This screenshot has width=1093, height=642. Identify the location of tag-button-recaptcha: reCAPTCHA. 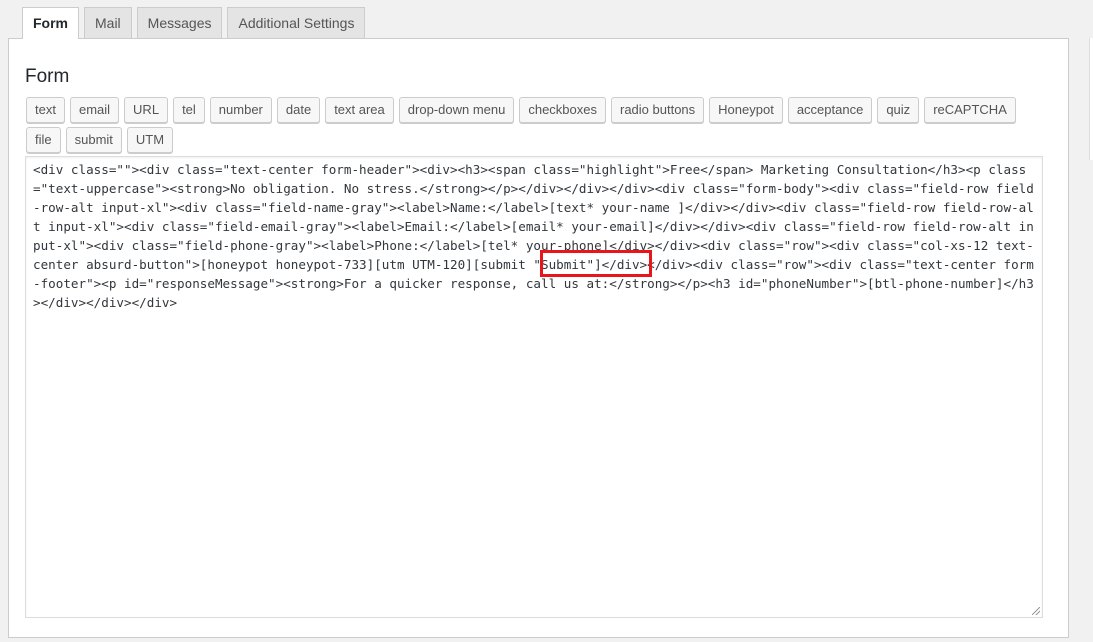
(970, 110).